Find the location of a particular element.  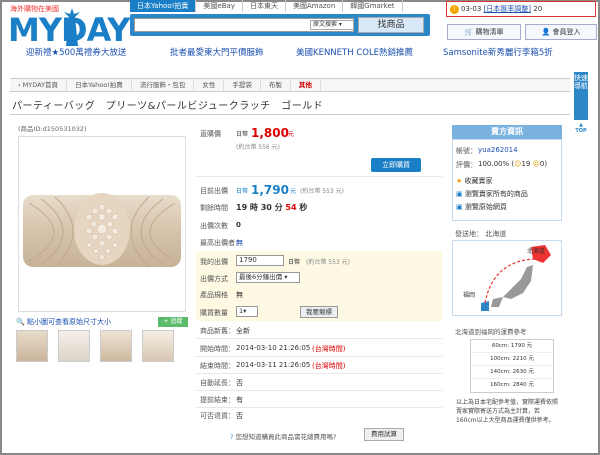

tab-rakuten: 日本東天 is located at coordinates (264, 6).